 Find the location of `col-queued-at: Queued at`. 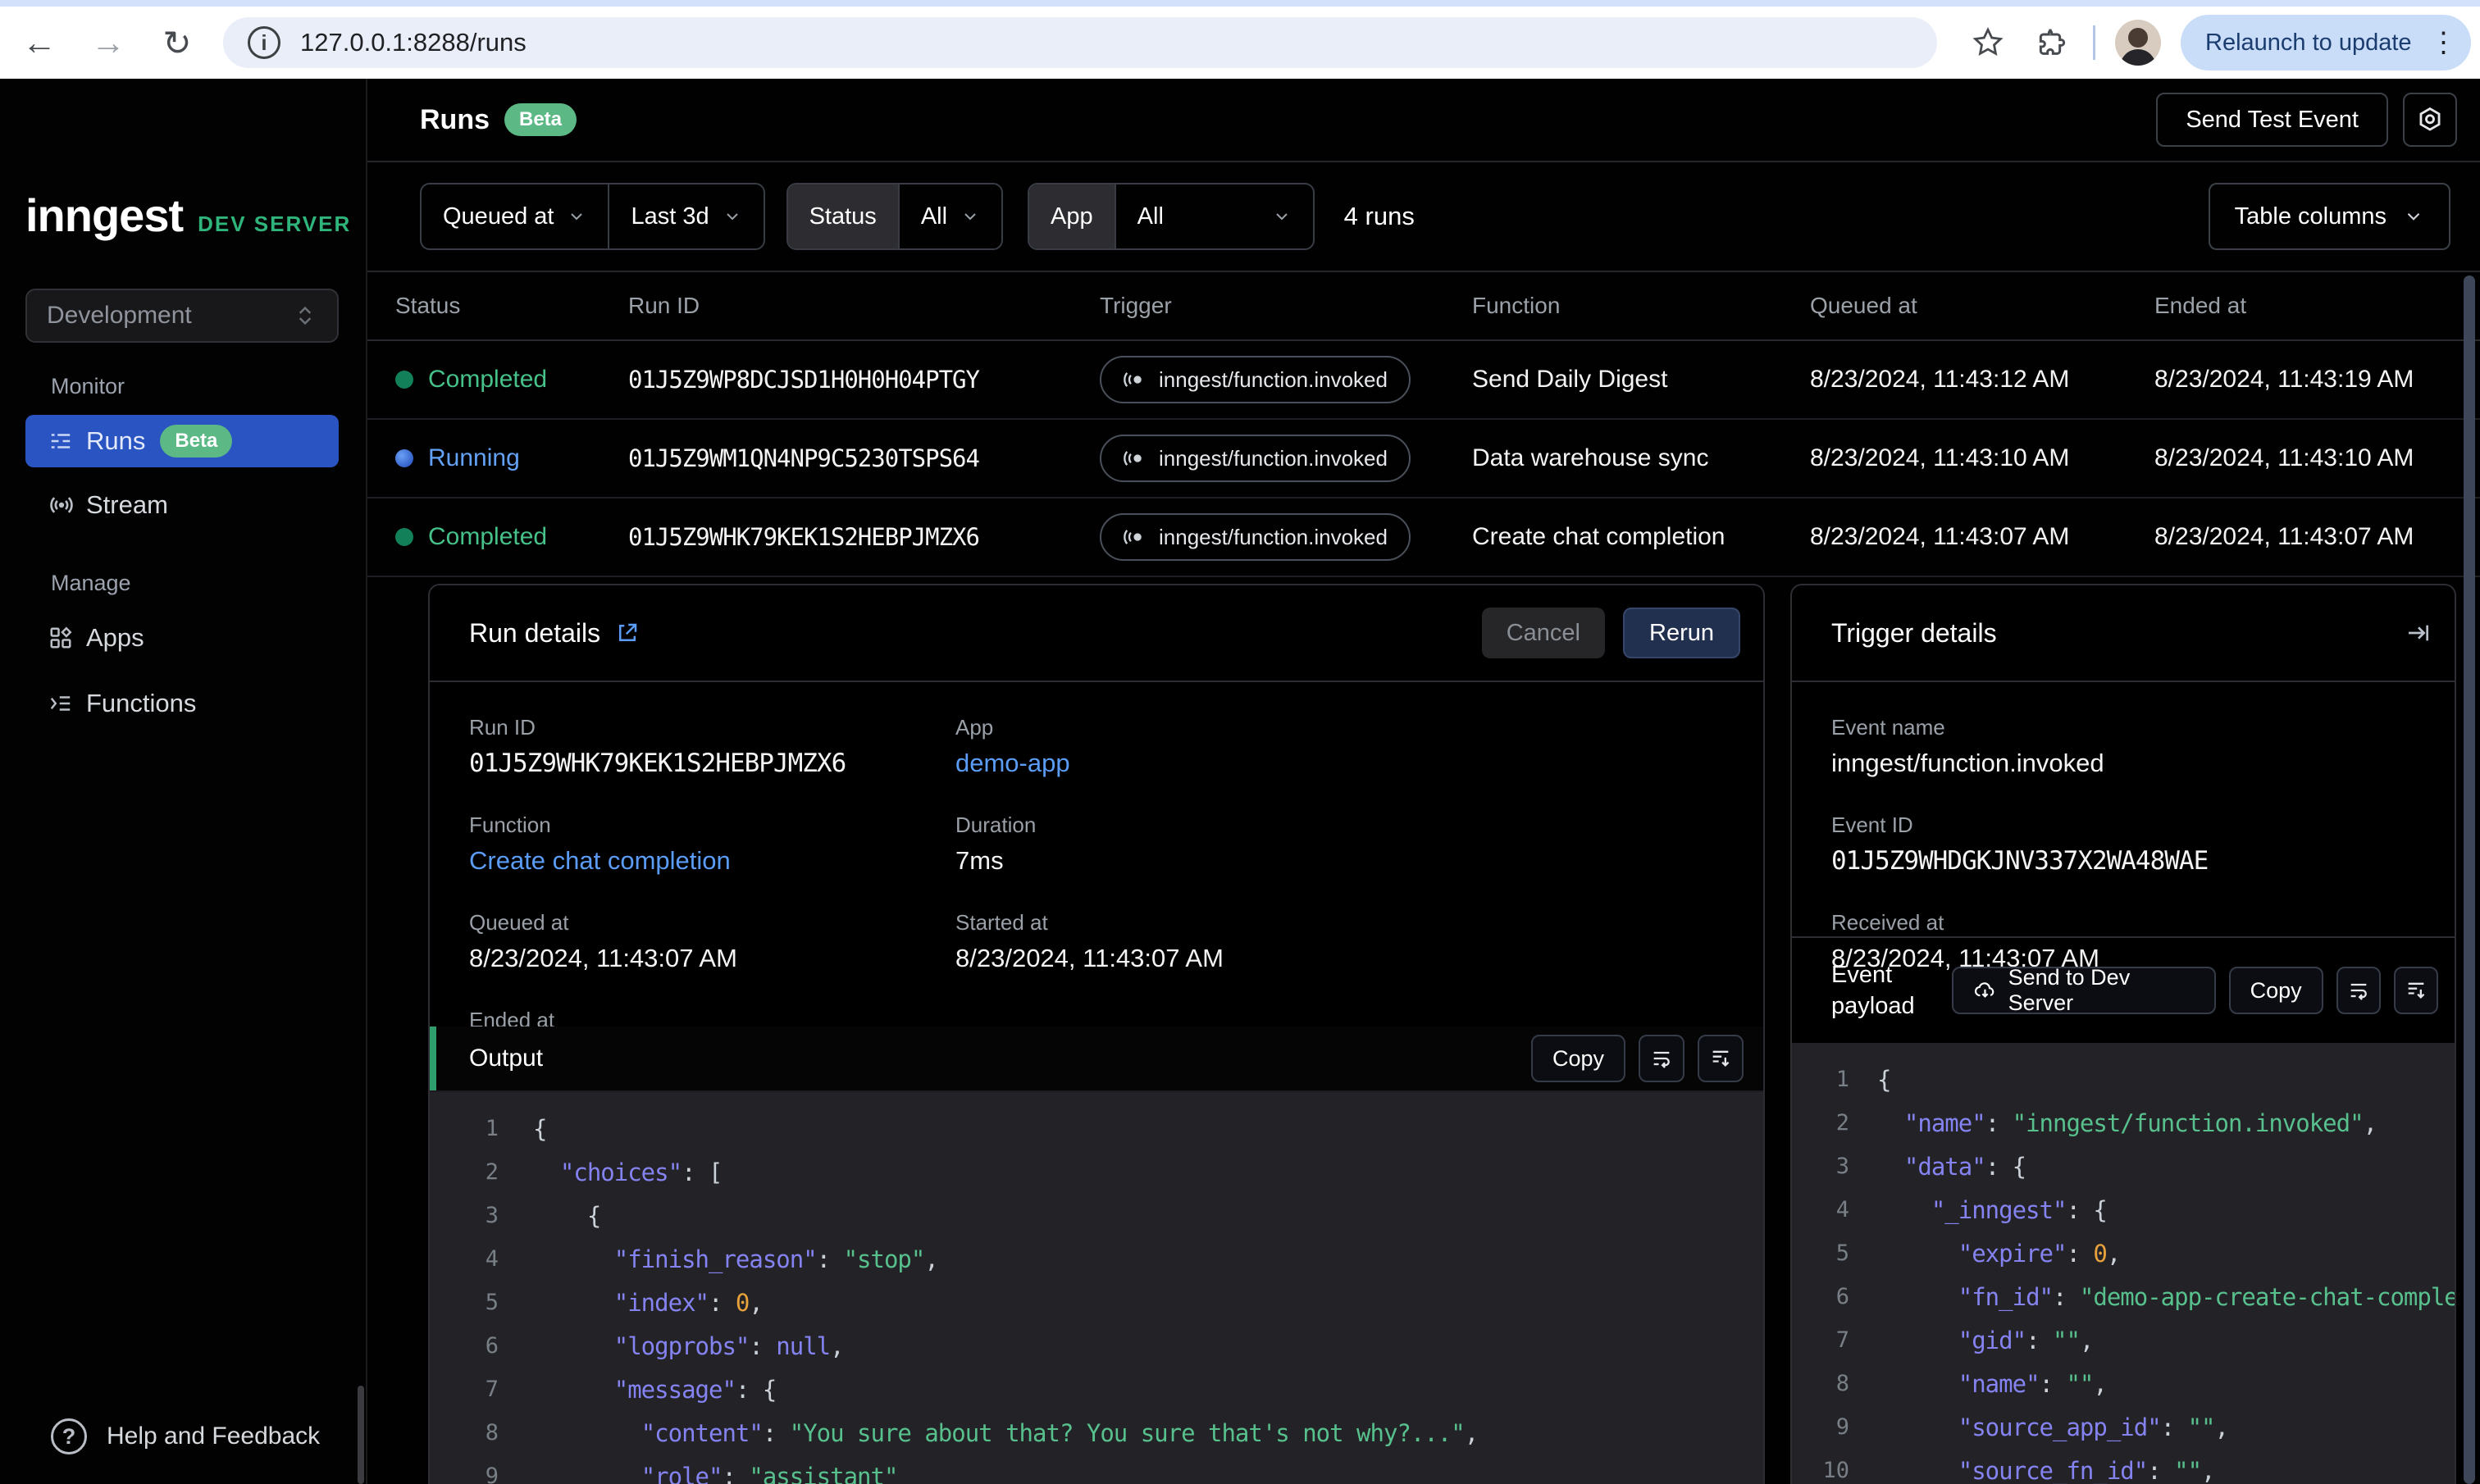

col-queued-at: Queued at is located at coordinates (1863, 305).